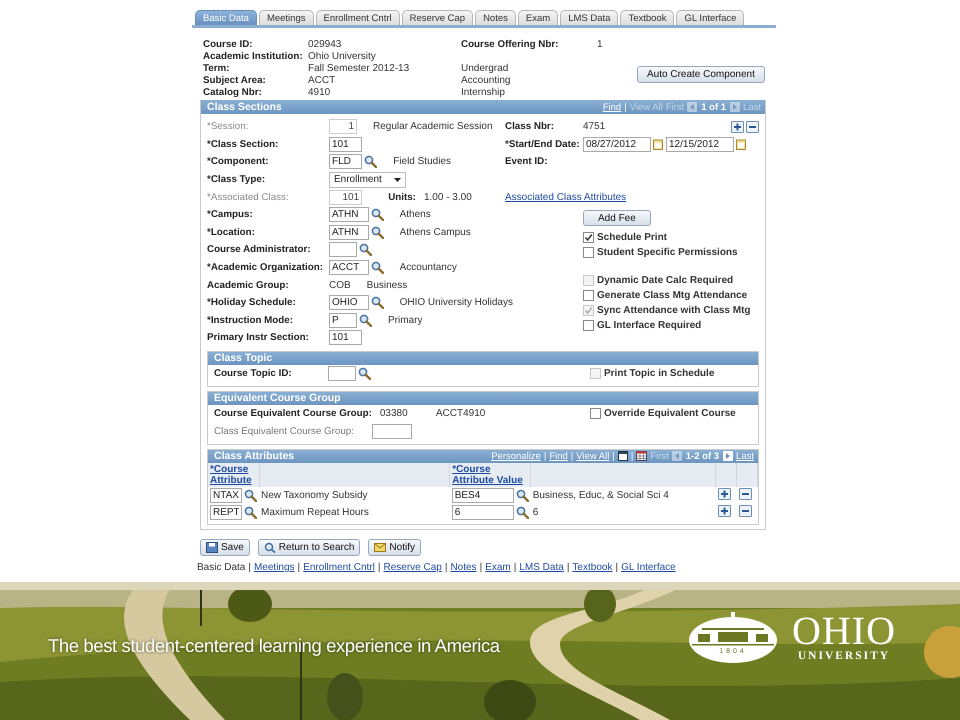  Describe the element at coordinates (277, 398) in the screenshot. I see `section-title: Equivalent Course Group` at that location.